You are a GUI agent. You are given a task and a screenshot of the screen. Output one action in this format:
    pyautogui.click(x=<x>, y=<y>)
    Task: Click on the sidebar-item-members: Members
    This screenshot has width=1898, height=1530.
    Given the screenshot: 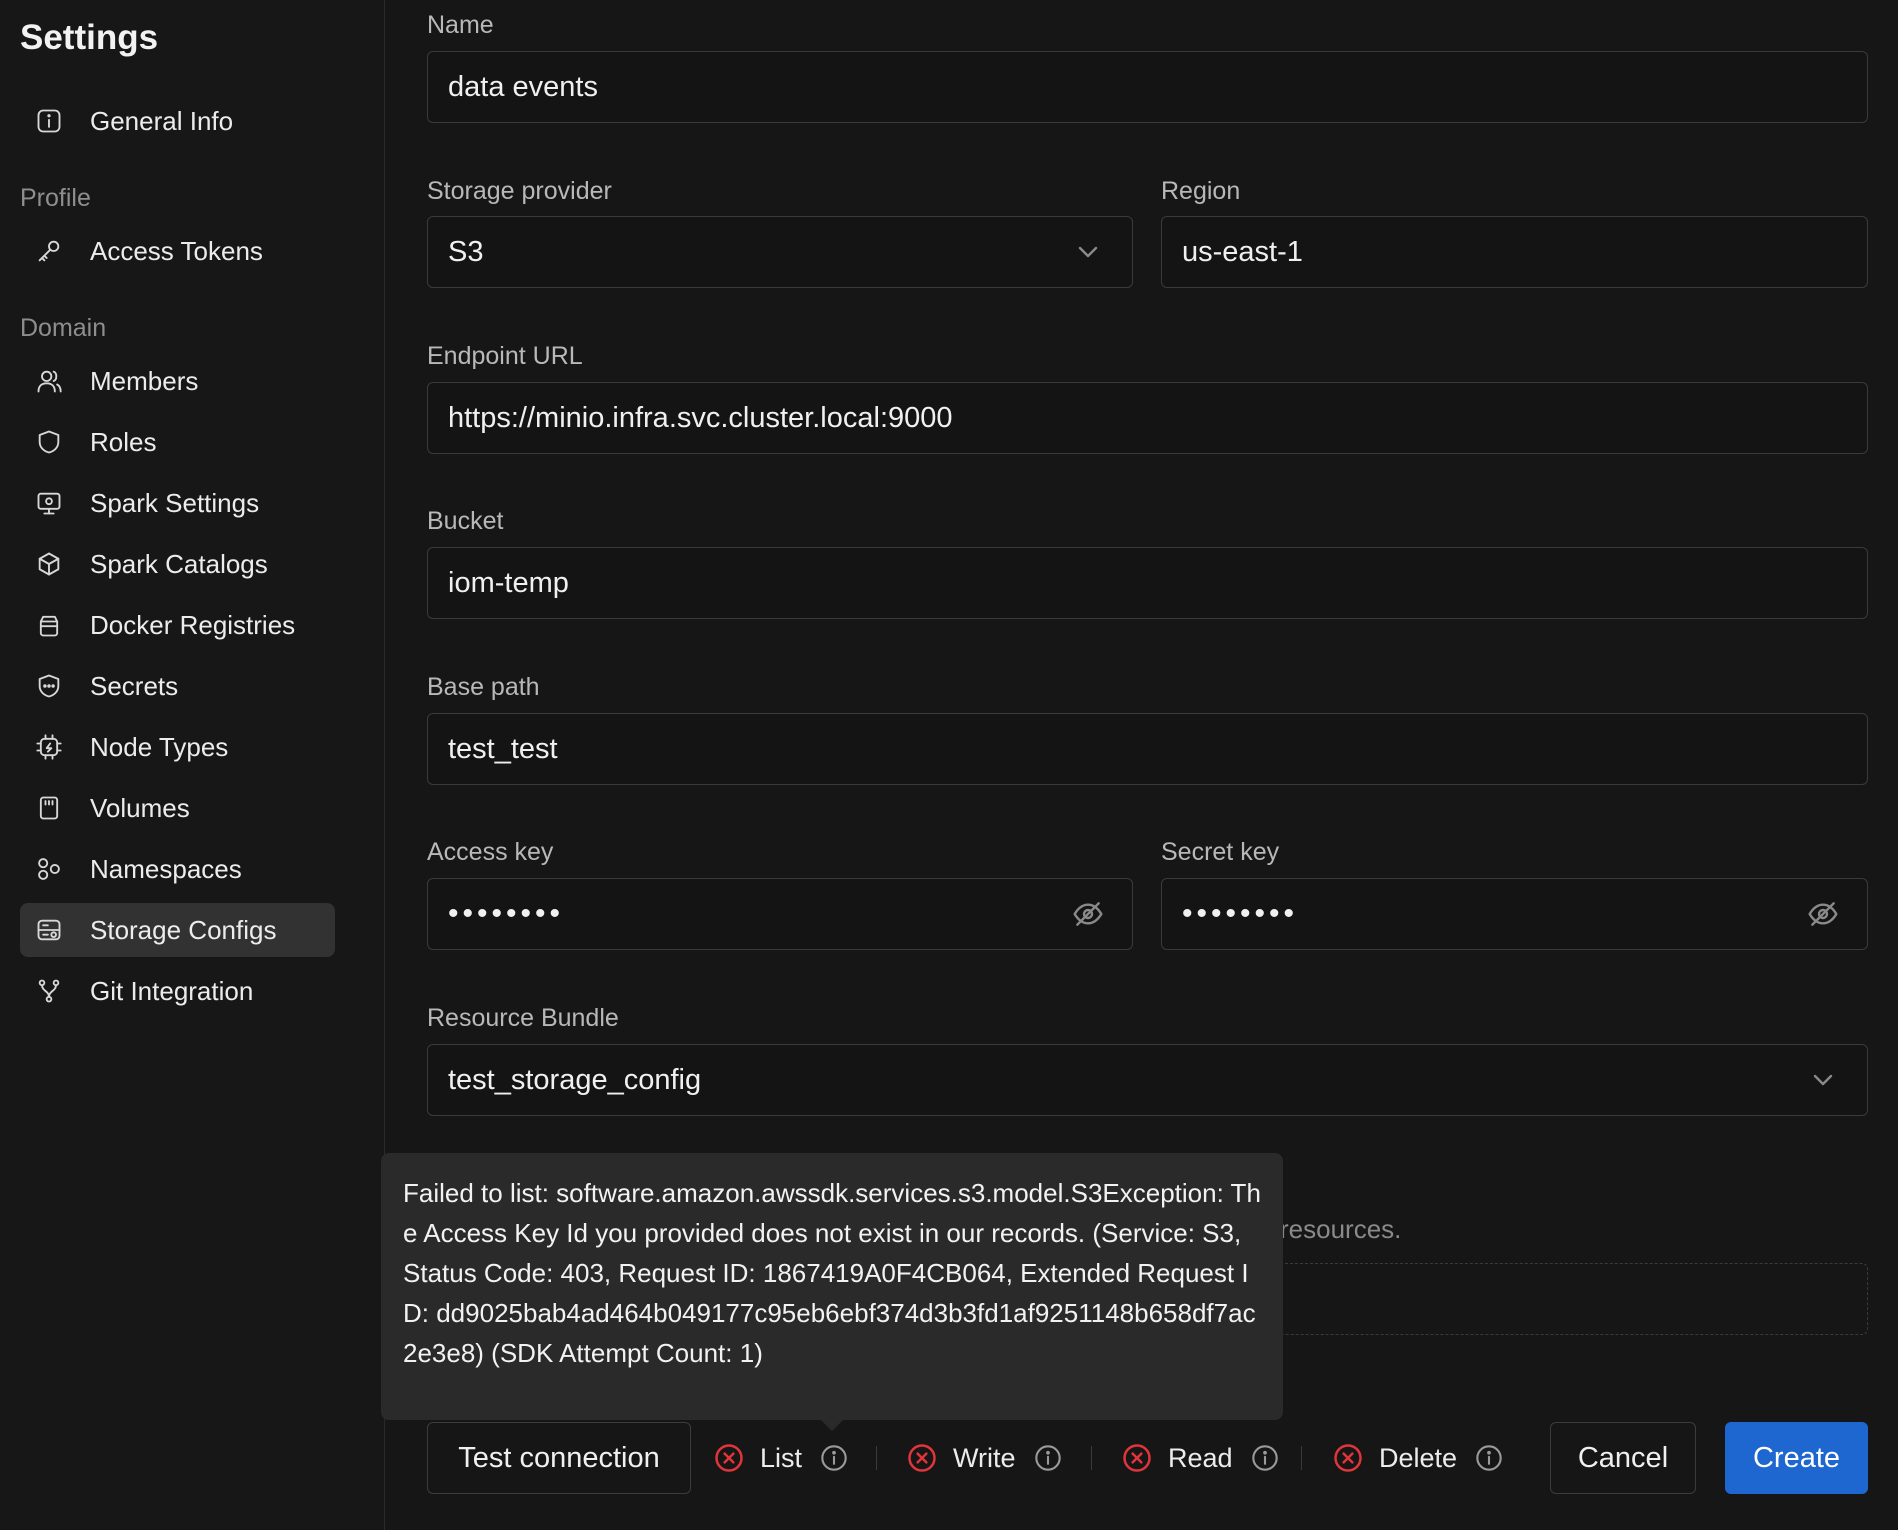 What is the action you would take?
    pyautogui.click(x=177, y=381)
    